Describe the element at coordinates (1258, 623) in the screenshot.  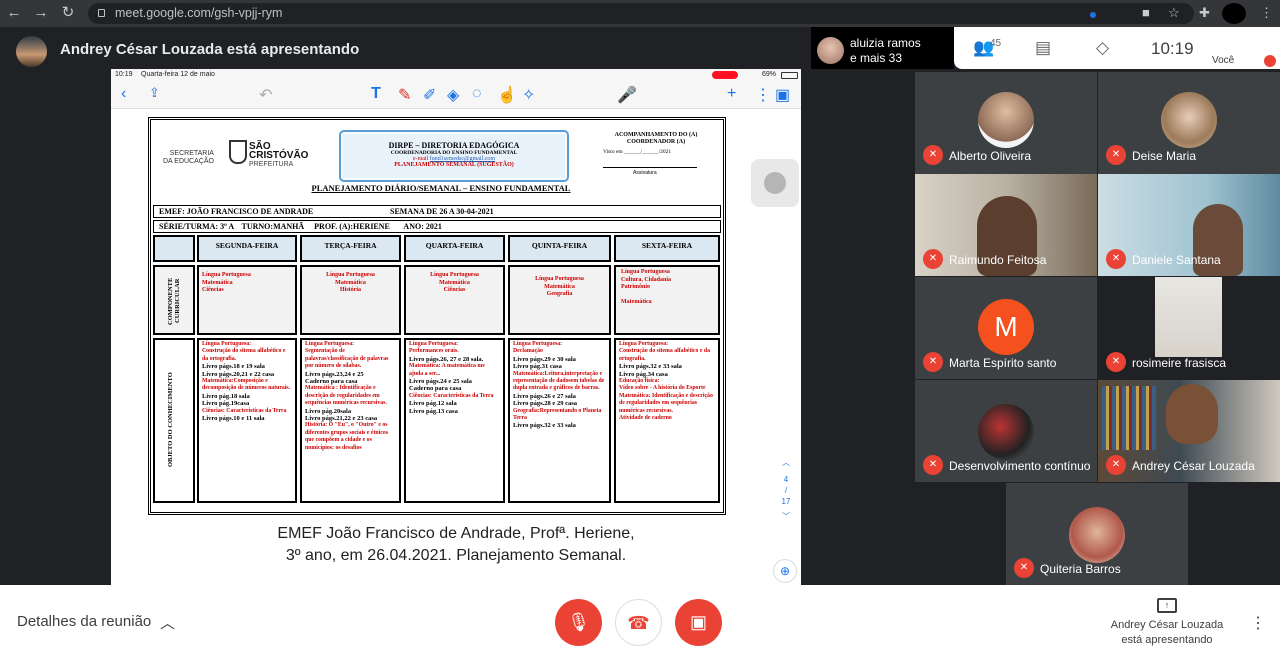
I see `more-options-icon: ⋮` at that location.